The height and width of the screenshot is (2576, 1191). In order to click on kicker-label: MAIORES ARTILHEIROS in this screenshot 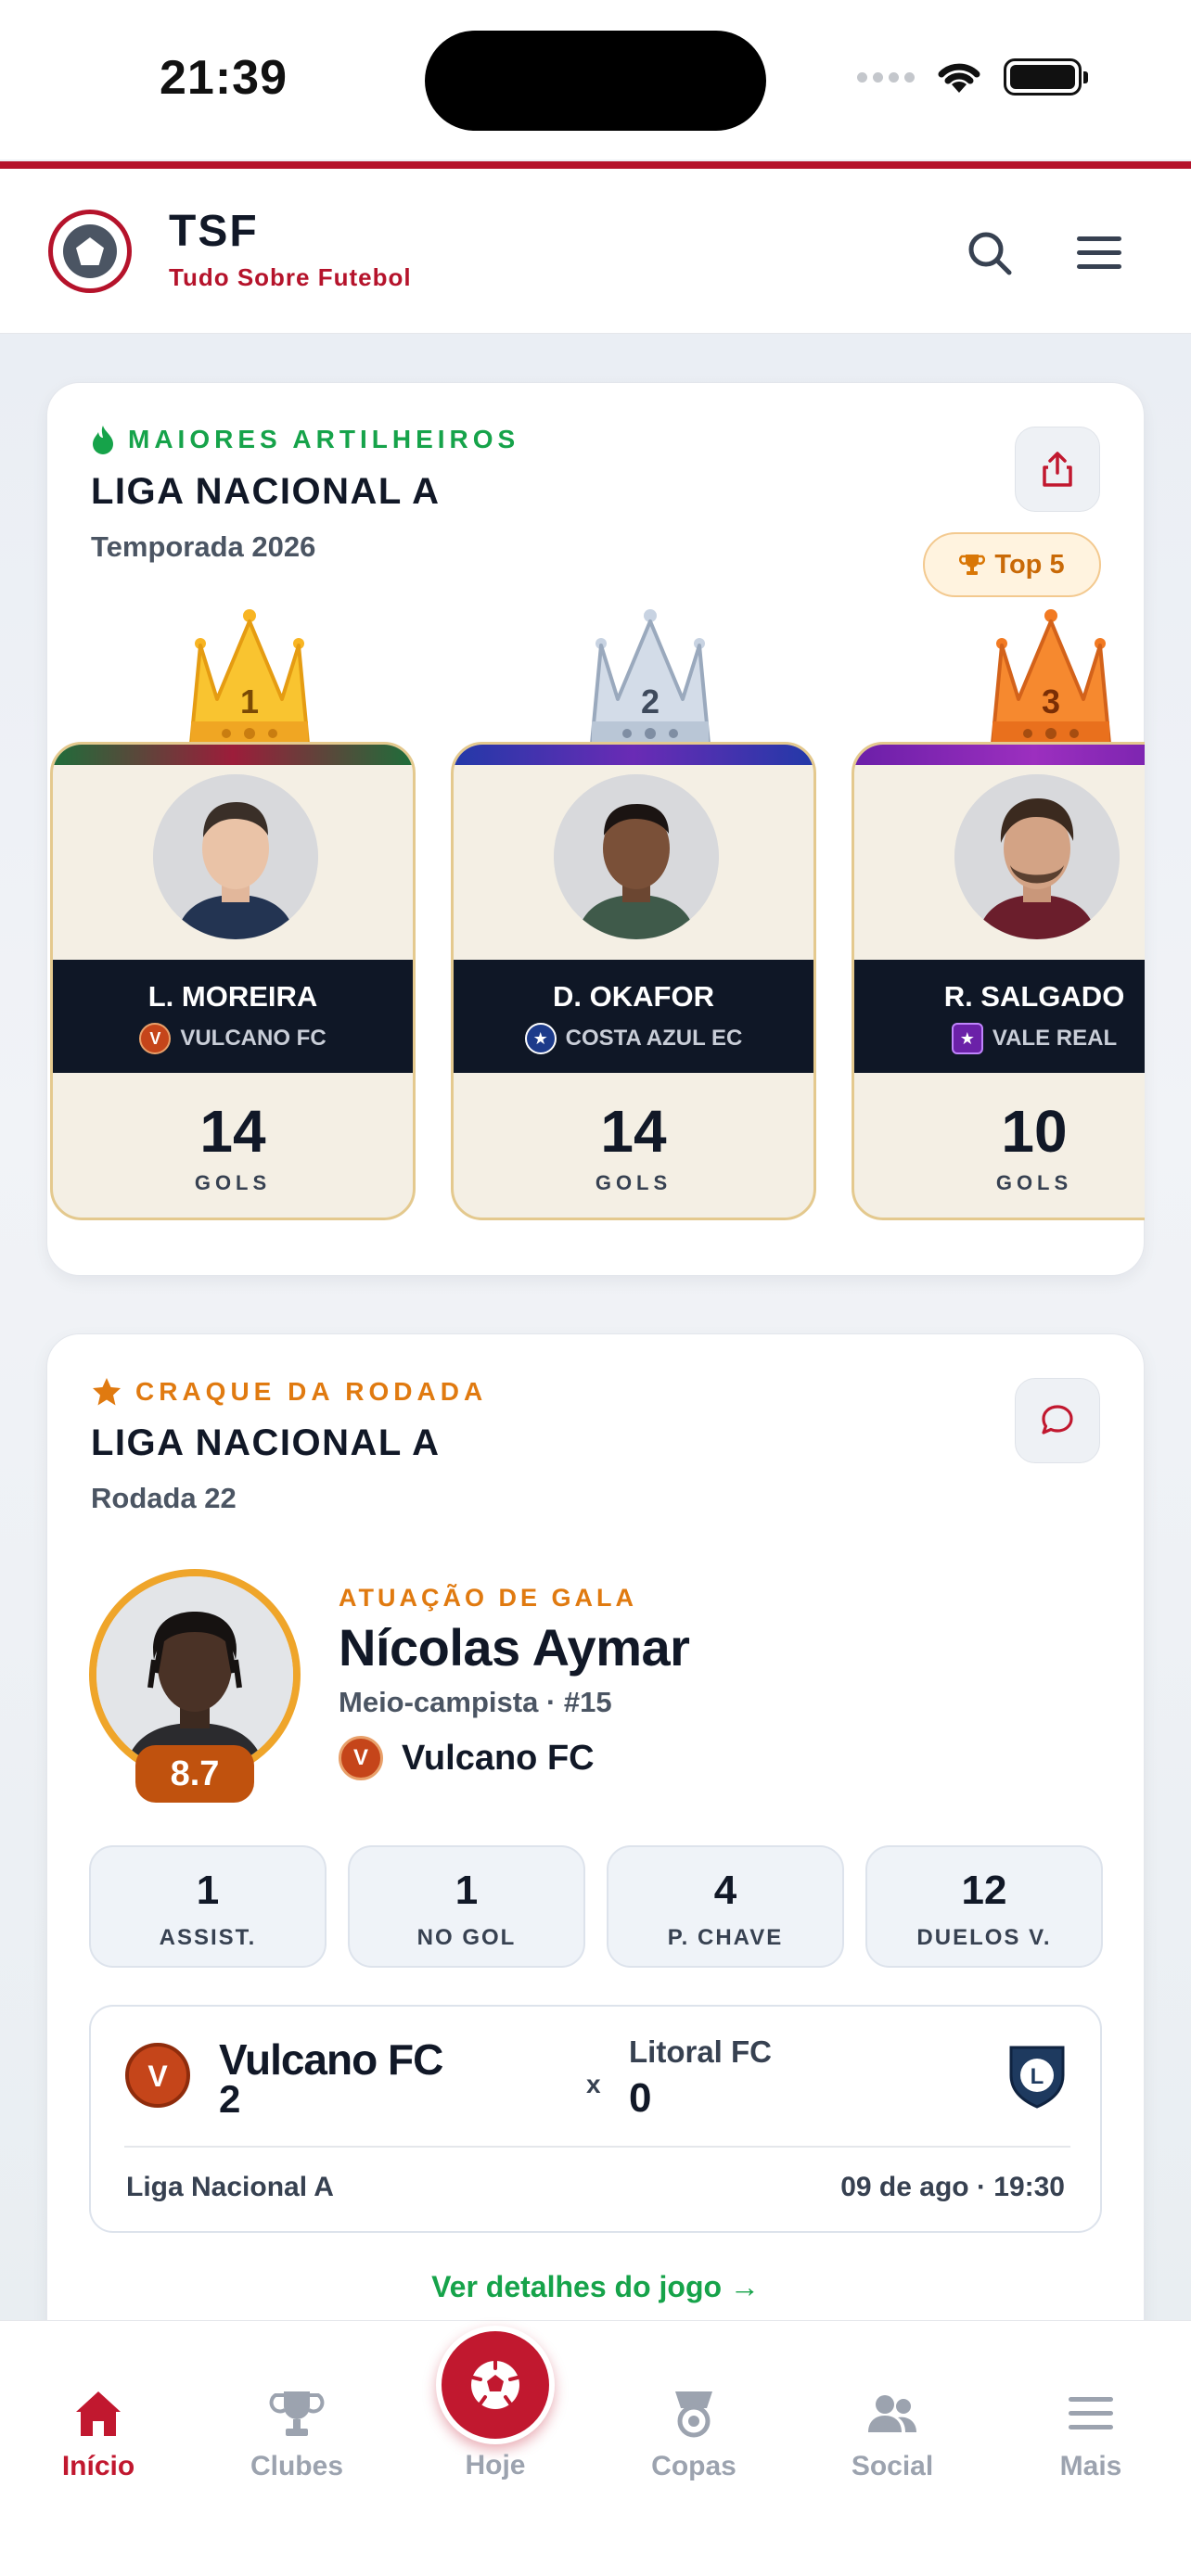, I will do `click(324, 439)`.